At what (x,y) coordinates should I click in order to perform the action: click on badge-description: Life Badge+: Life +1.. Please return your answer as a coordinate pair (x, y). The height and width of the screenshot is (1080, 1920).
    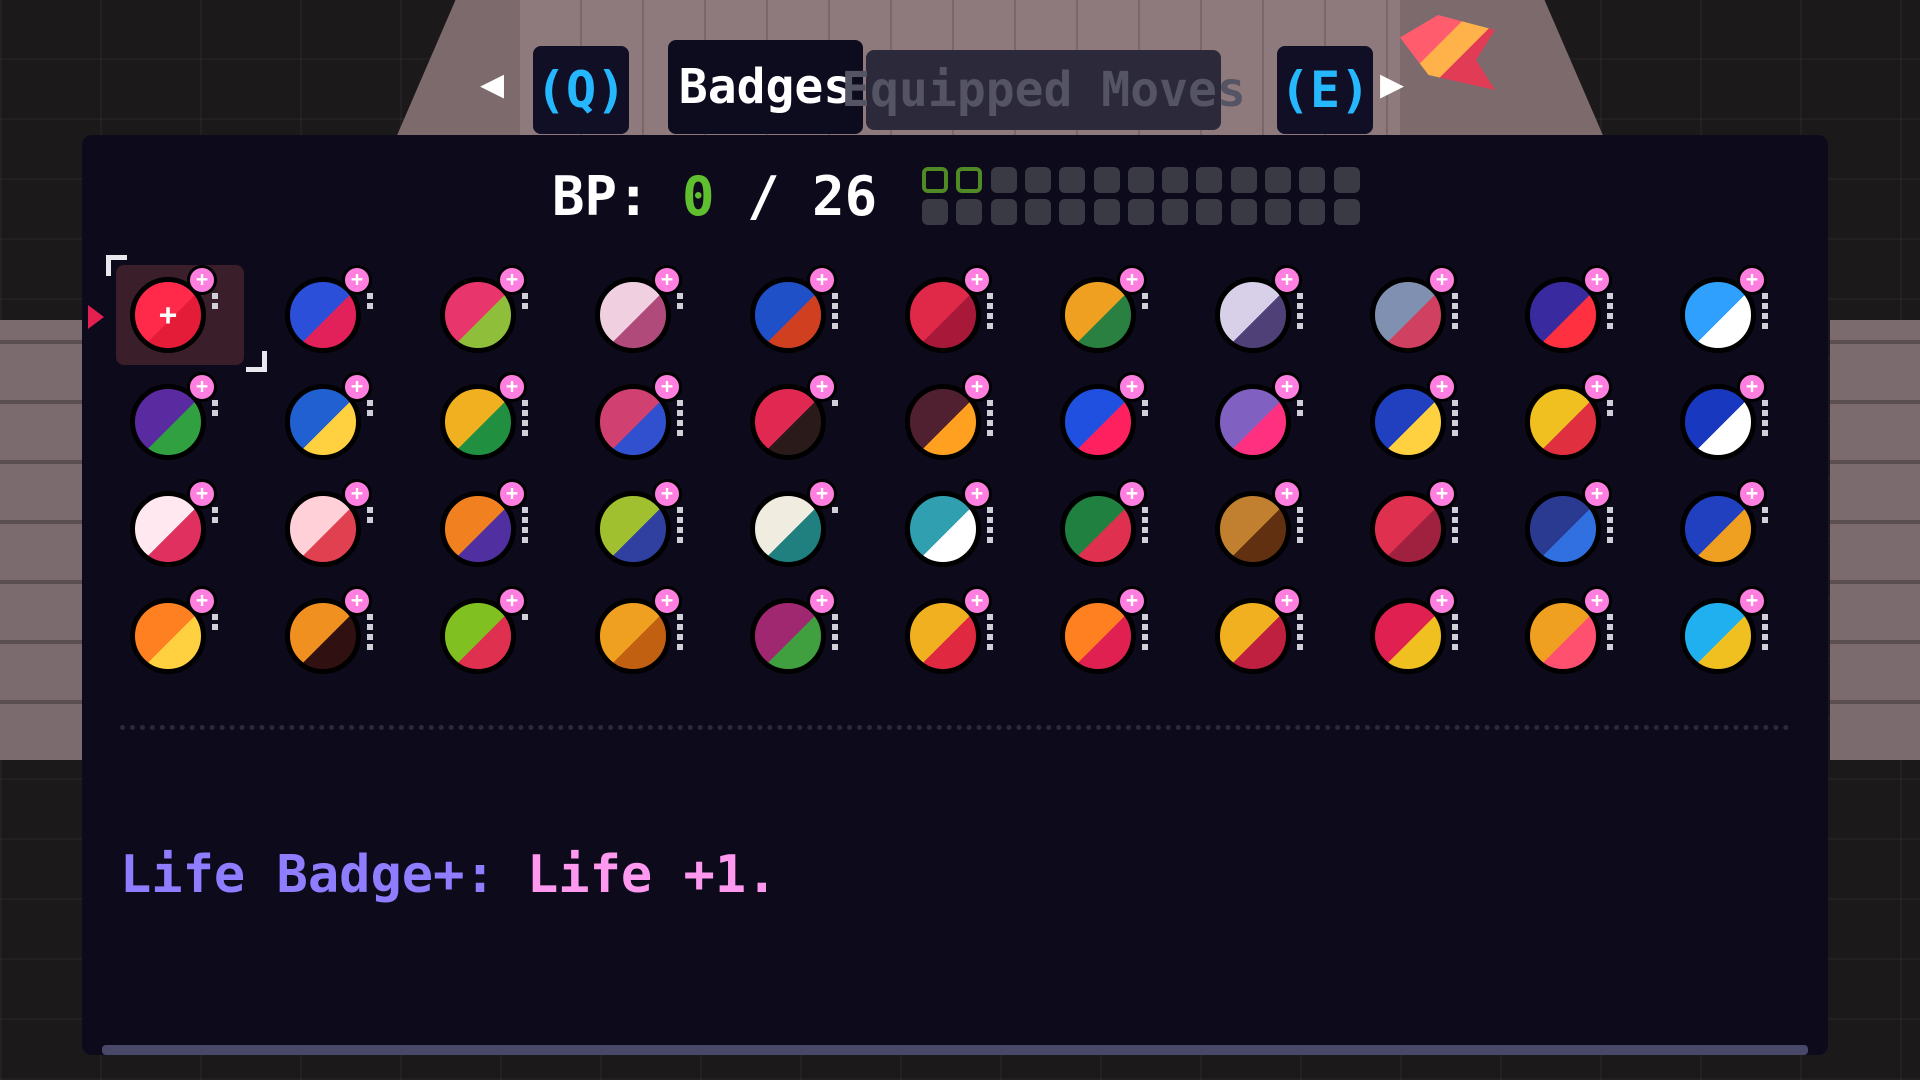
    Looking at the image, I should click on (448, 875).